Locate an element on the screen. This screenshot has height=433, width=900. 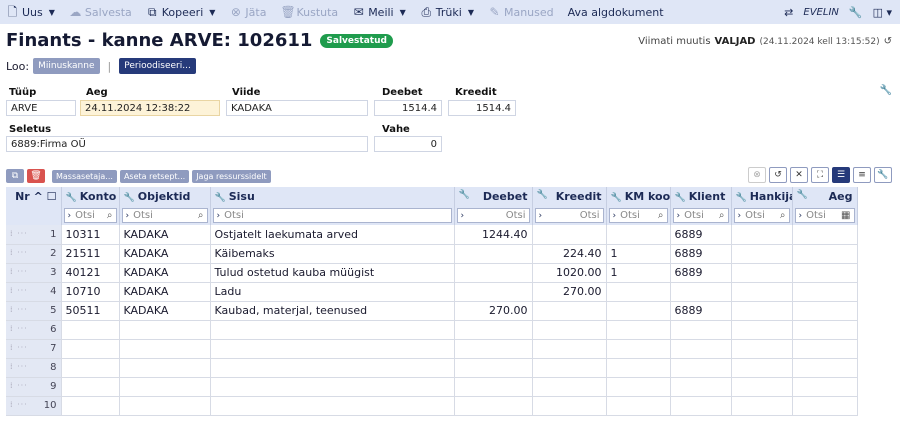
delete-rows-icon: 🗑 is located at coordinates (36, 176).